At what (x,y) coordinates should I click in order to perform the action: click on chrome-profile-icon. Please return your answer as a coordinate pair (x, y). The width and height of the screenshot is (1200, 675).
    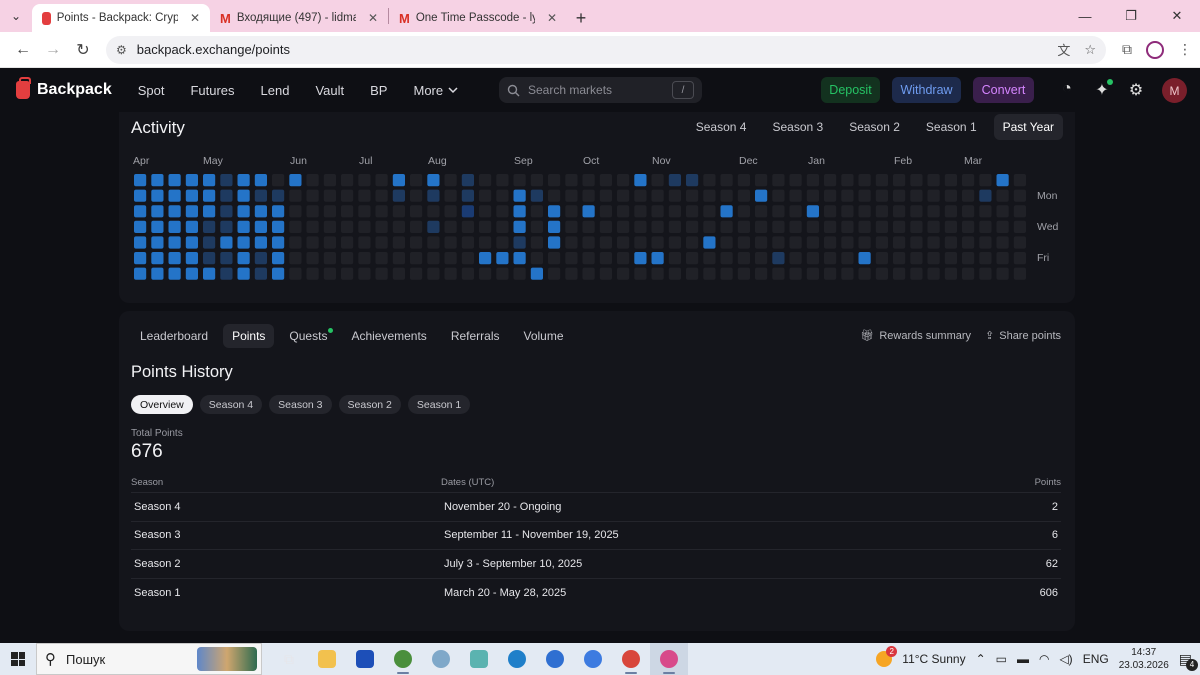
    Looking at the image, I should click on (403, 659).